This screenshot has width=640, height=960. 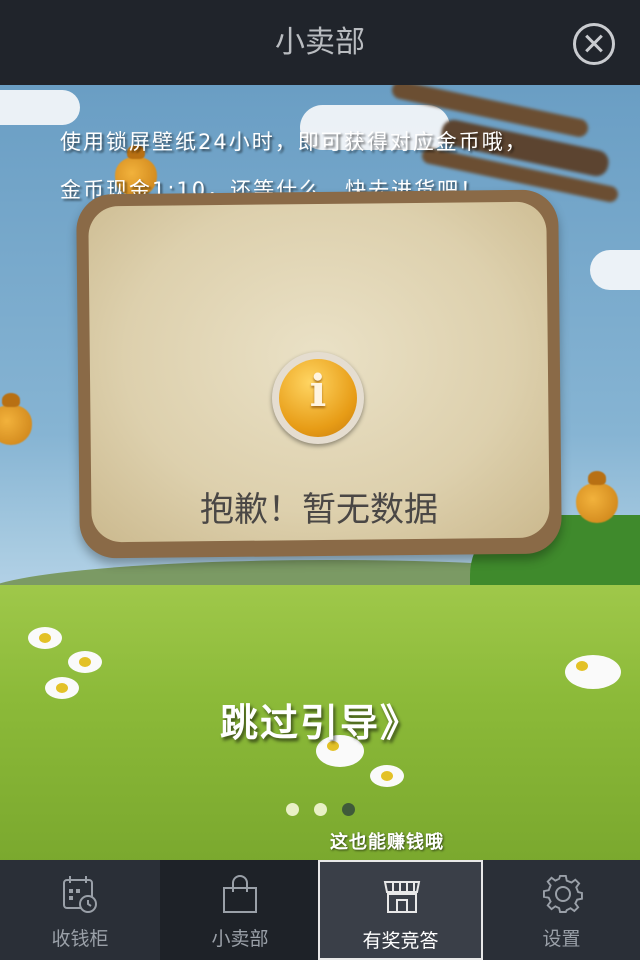 I want to click on hint-text: 这也能赚钱哦, so click(x=387, y=842).